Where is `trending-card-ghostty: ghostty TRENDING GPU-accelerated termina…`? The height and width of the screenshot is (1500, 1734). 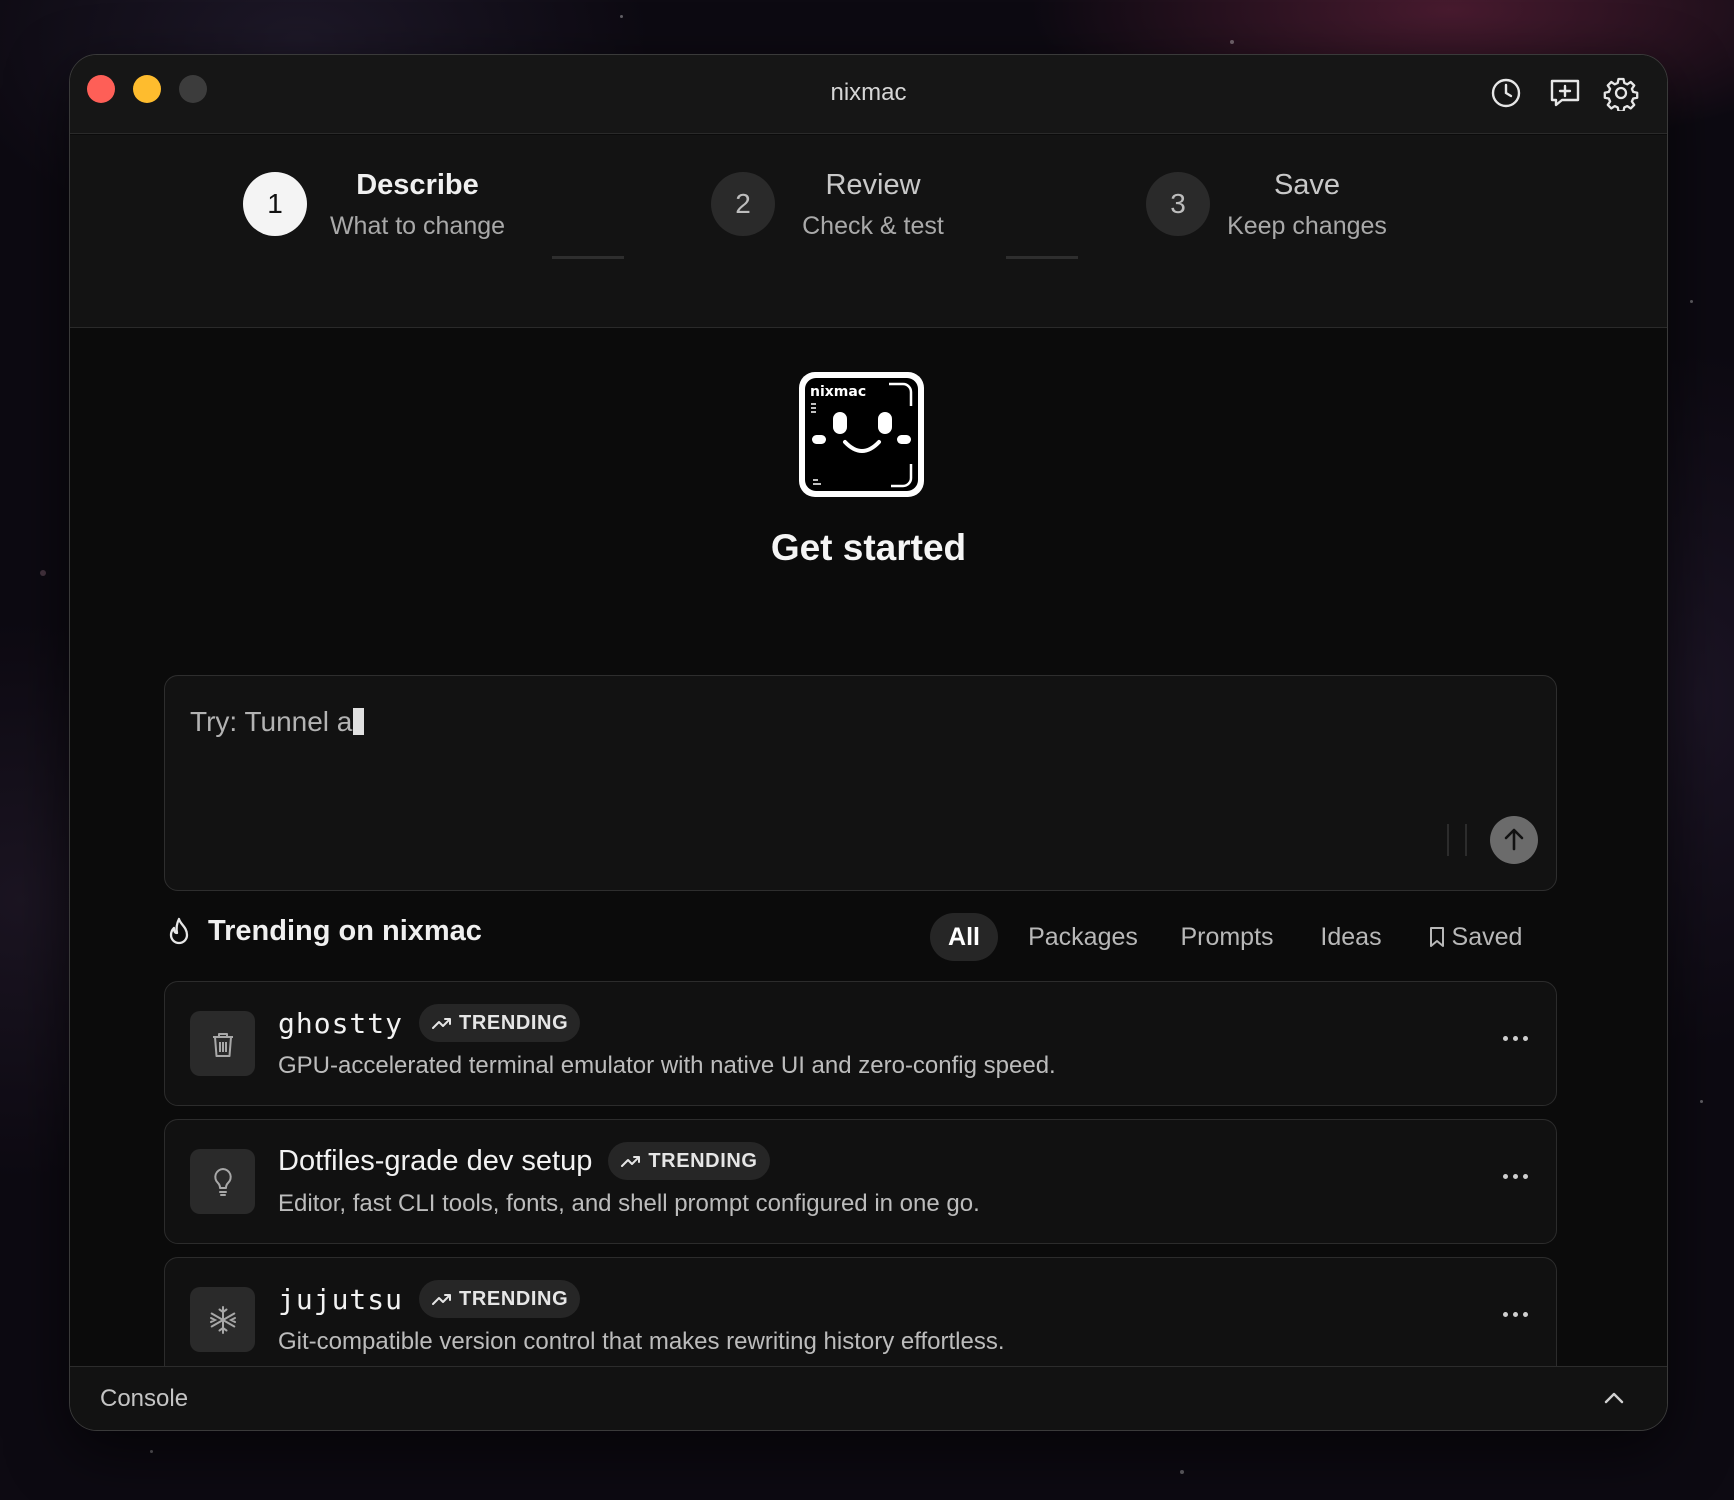
trending-card-ghostty: ghostty TRENDING GPU-accelerated termina… is located at coordinates (860, 1043).